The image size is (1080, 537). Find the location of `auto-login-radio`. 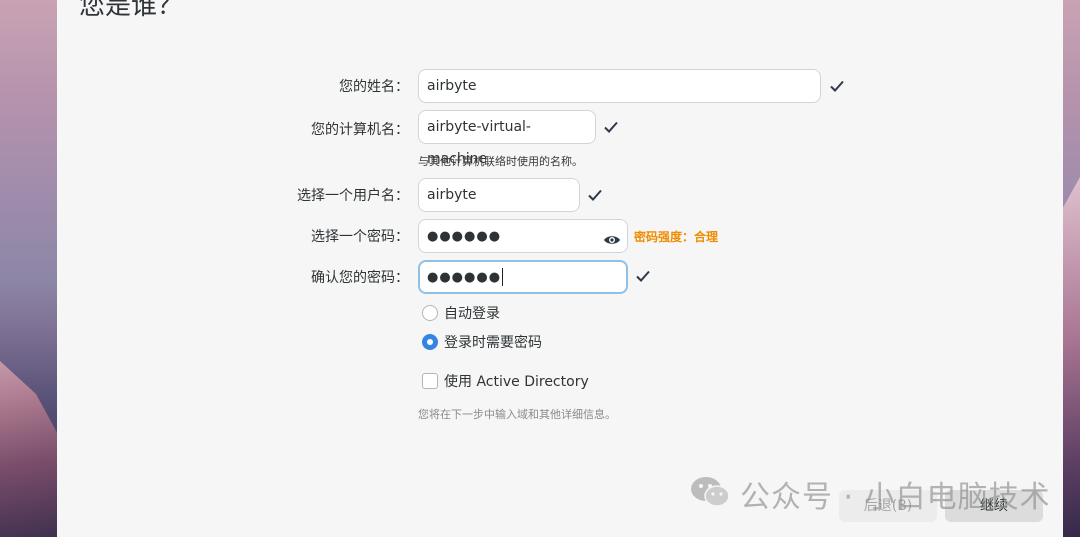

auto-login-radio is located at coordinates (430, 313).